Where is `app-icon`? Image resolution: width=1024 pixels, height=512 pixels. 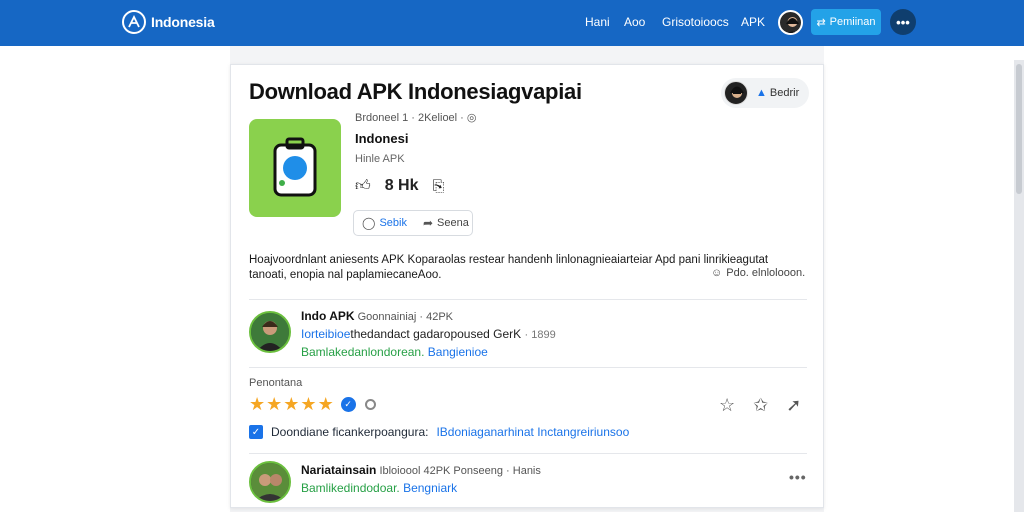 app-icon is located at coordinates (295, 168).